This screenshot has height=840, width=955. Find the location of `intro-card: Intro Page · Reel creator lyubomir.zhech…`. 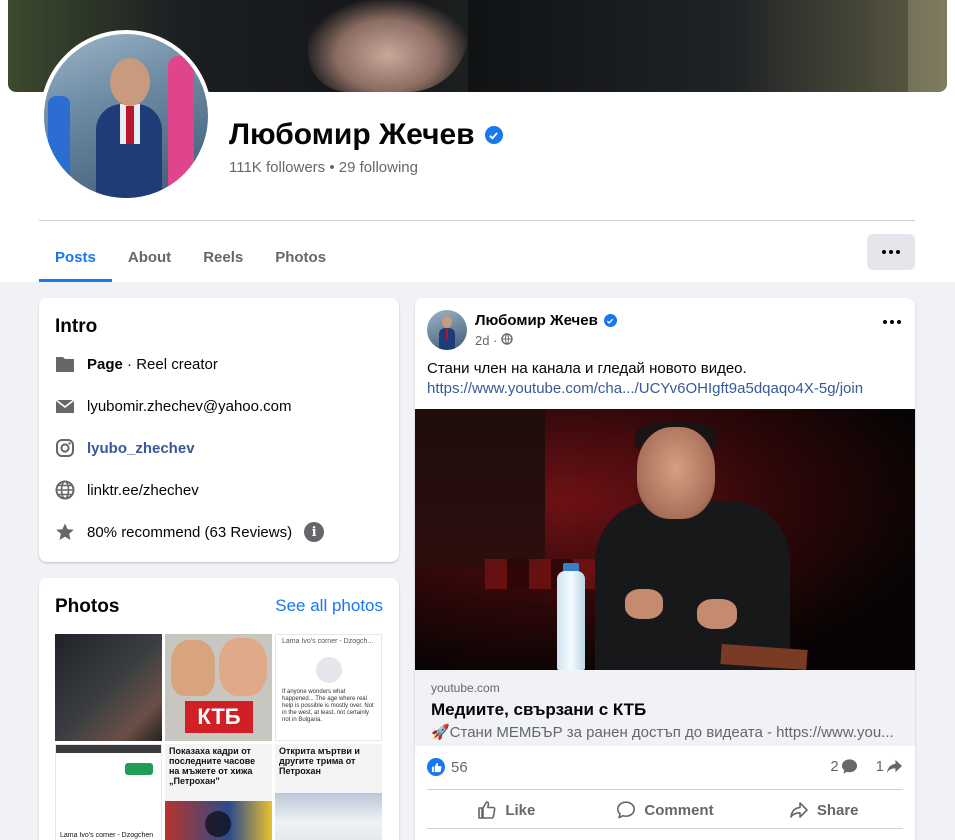

intro-card: Intro Page · Reel creator lyubomir.zhech… is located at coordinates (219, 430).